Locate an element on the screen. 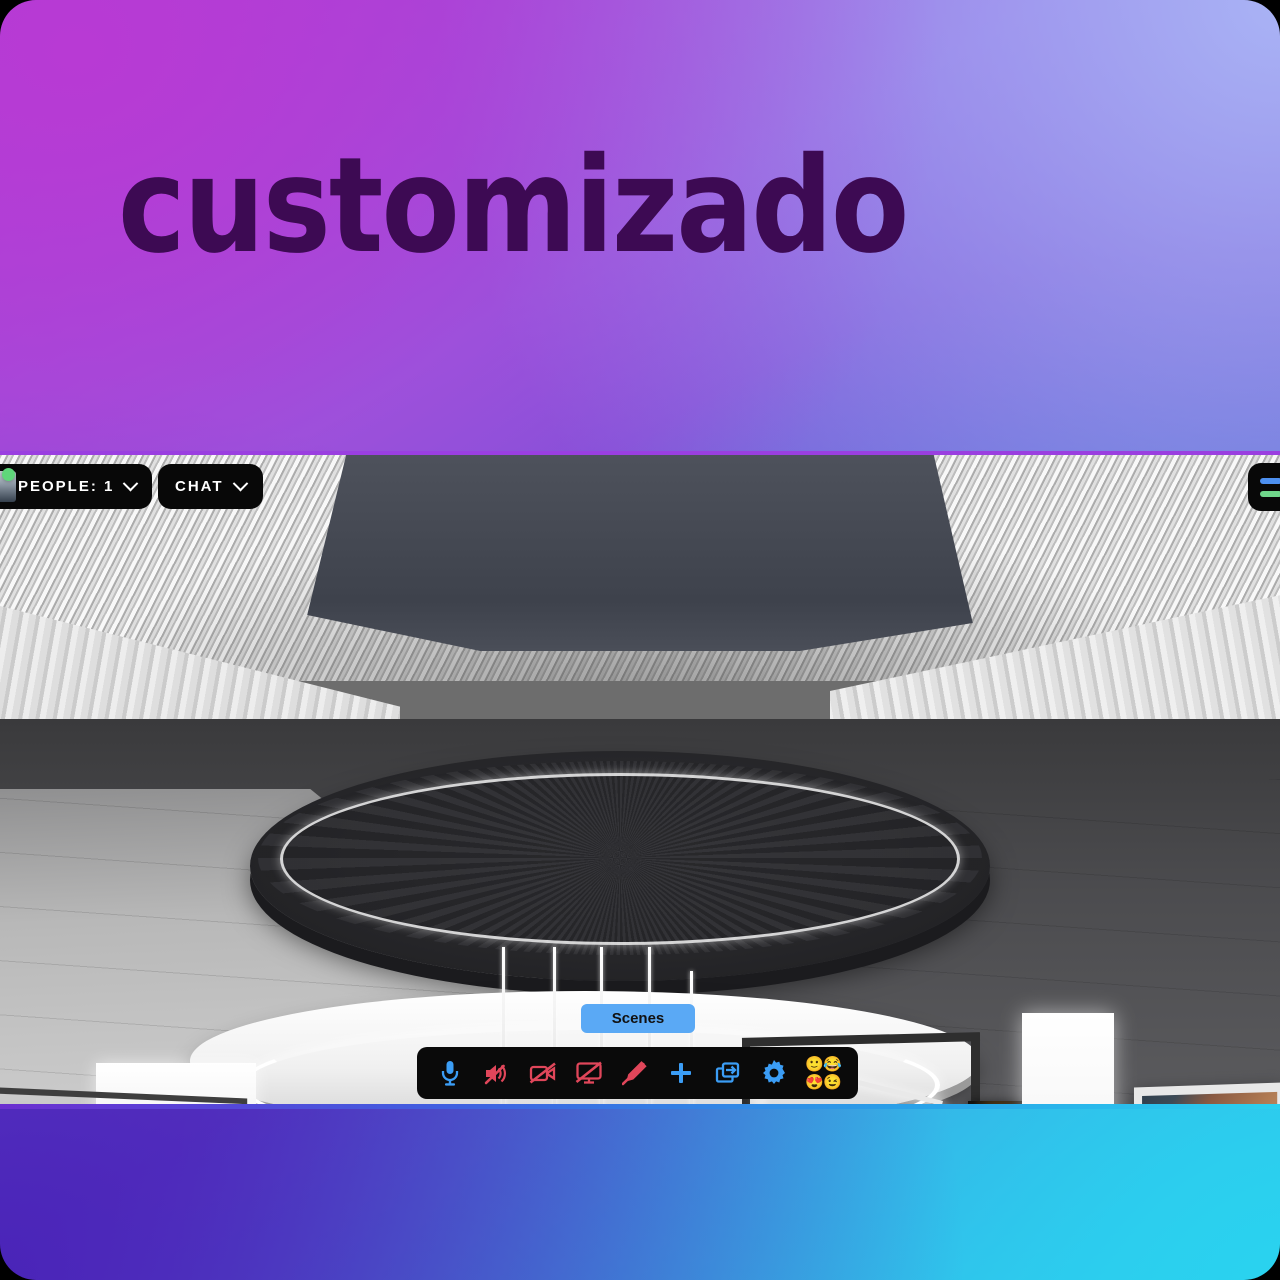 The image size is (1280, 1280). menu-line-green is located at coordinates (1270, 493).